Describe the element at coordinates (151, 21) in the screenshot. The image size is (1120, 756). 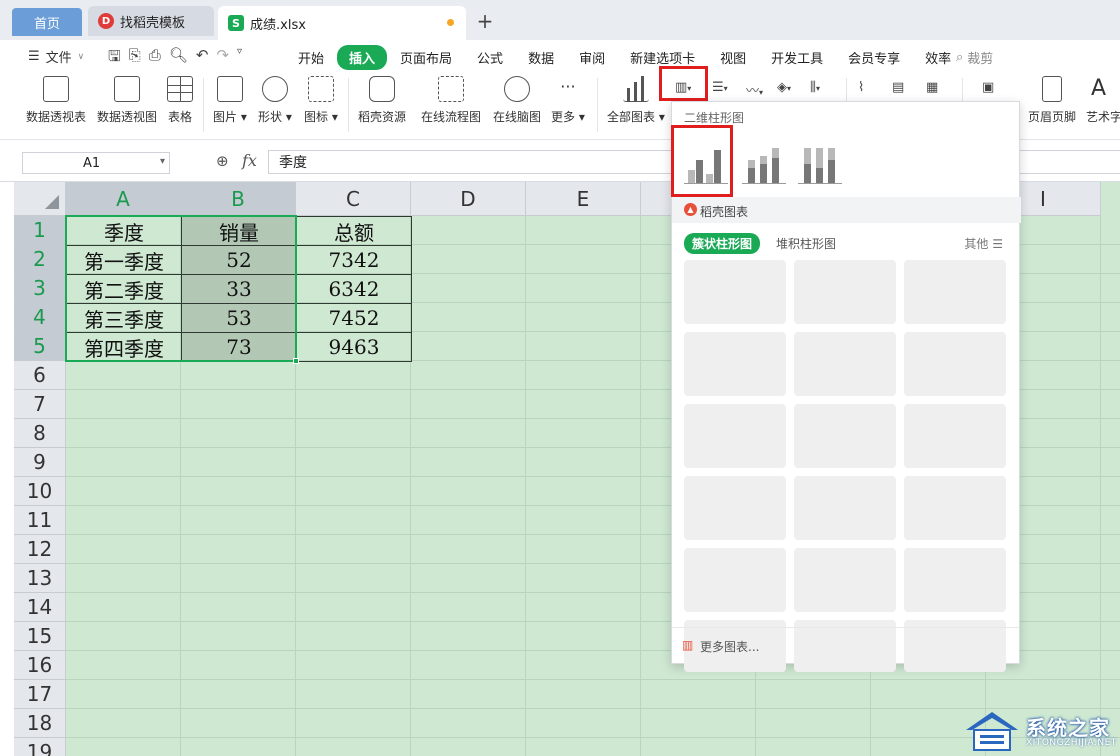
I see `tab-template: D 找稻壳模板` at that location.